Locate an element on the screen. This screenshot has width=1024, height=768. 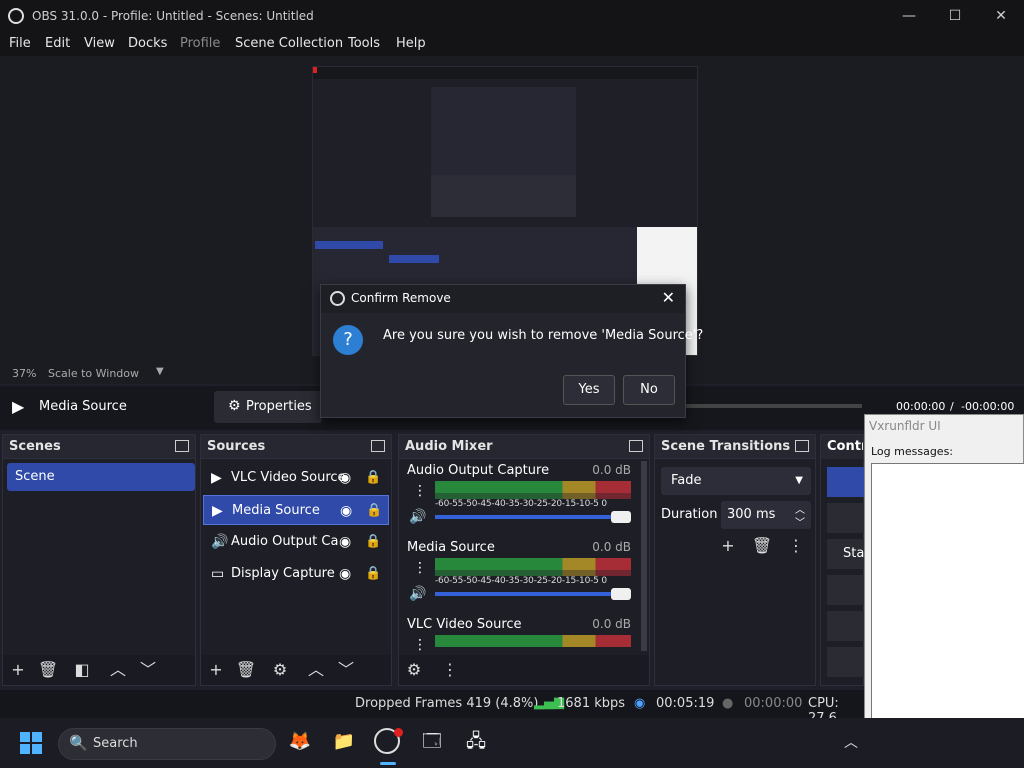
close-icon: ✕ is located at coordinates (668, 297).